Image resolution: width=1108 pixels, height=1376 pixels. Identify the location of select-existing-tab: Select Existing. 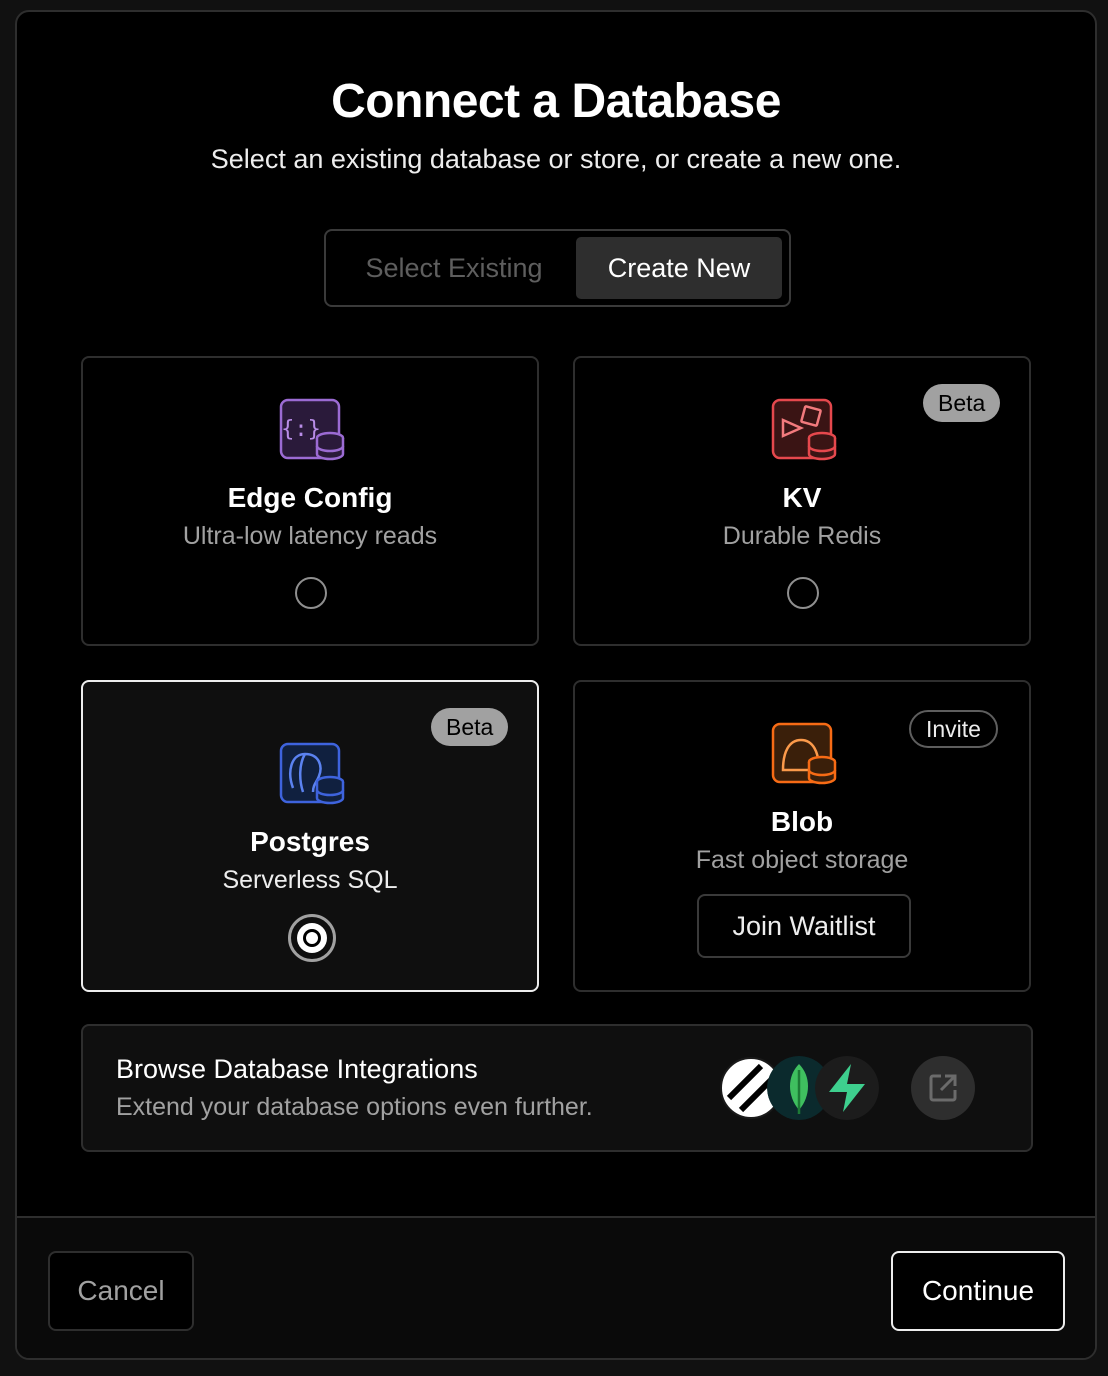
(454, 268).